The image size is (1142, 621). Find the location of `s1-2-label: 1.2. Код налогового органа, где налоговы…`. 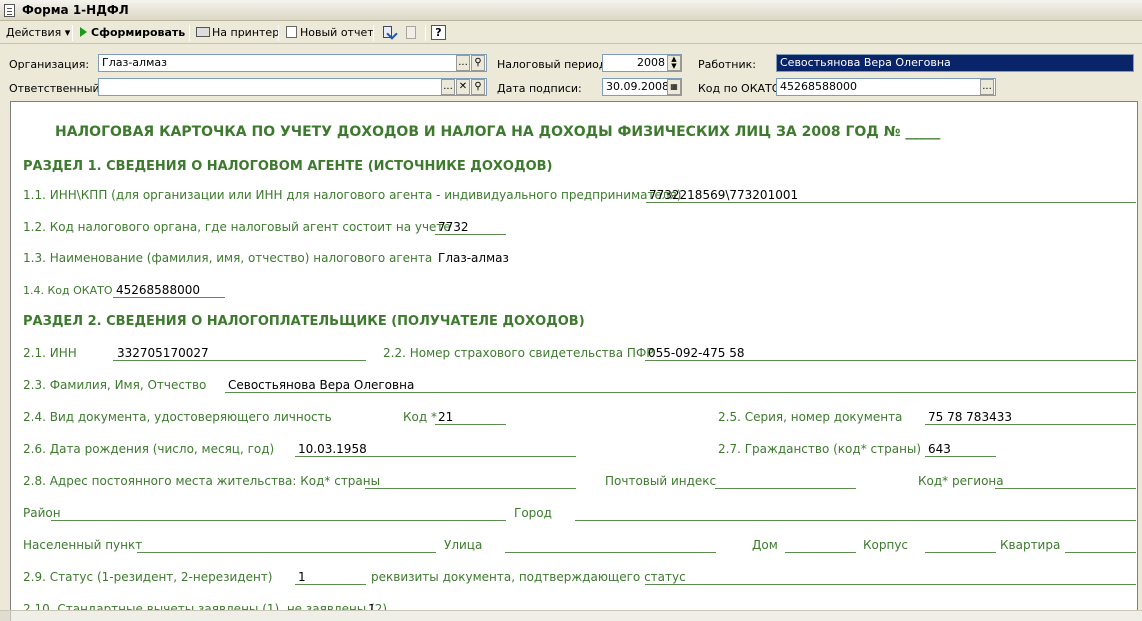

s1-2-label: 1.2. Код налогового органа, где налоговы… is located at coordinates (237, 227).